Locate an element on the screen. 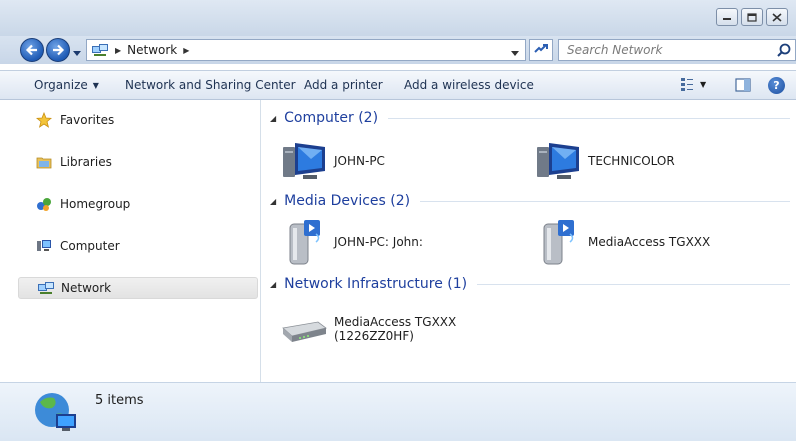 The height and width of the screenshot is (441, 796). star-icon is located at coordinates (45, 120).